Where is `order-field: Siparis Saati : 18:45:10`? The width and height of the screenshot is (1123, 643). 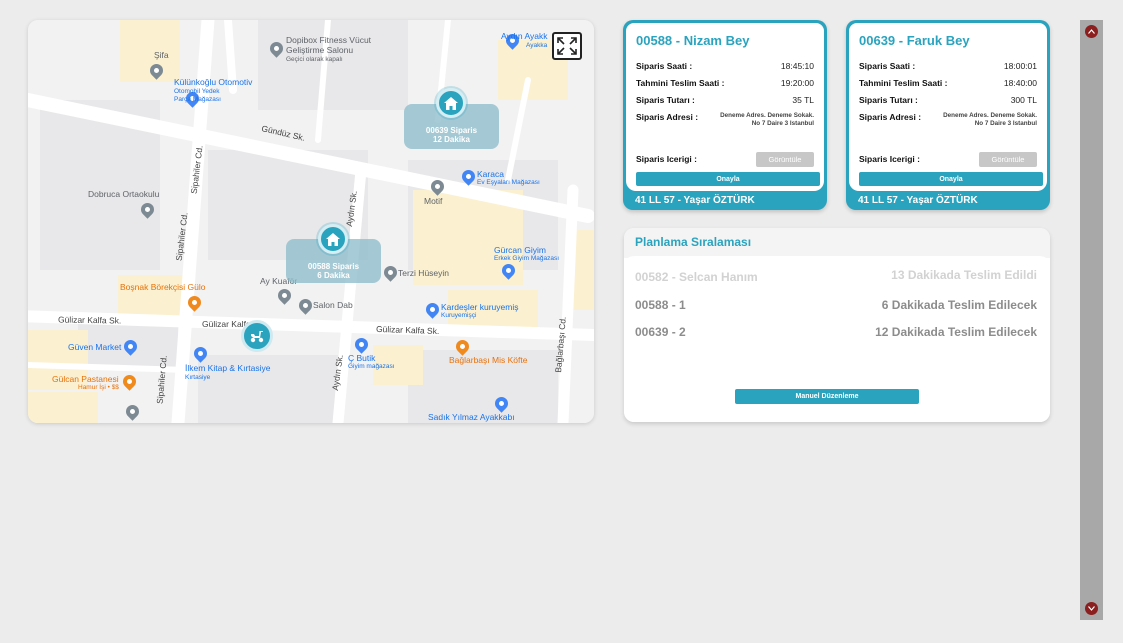
order-field: Siparis Saati : 18:45:10 is located at coordinates (725, 69).